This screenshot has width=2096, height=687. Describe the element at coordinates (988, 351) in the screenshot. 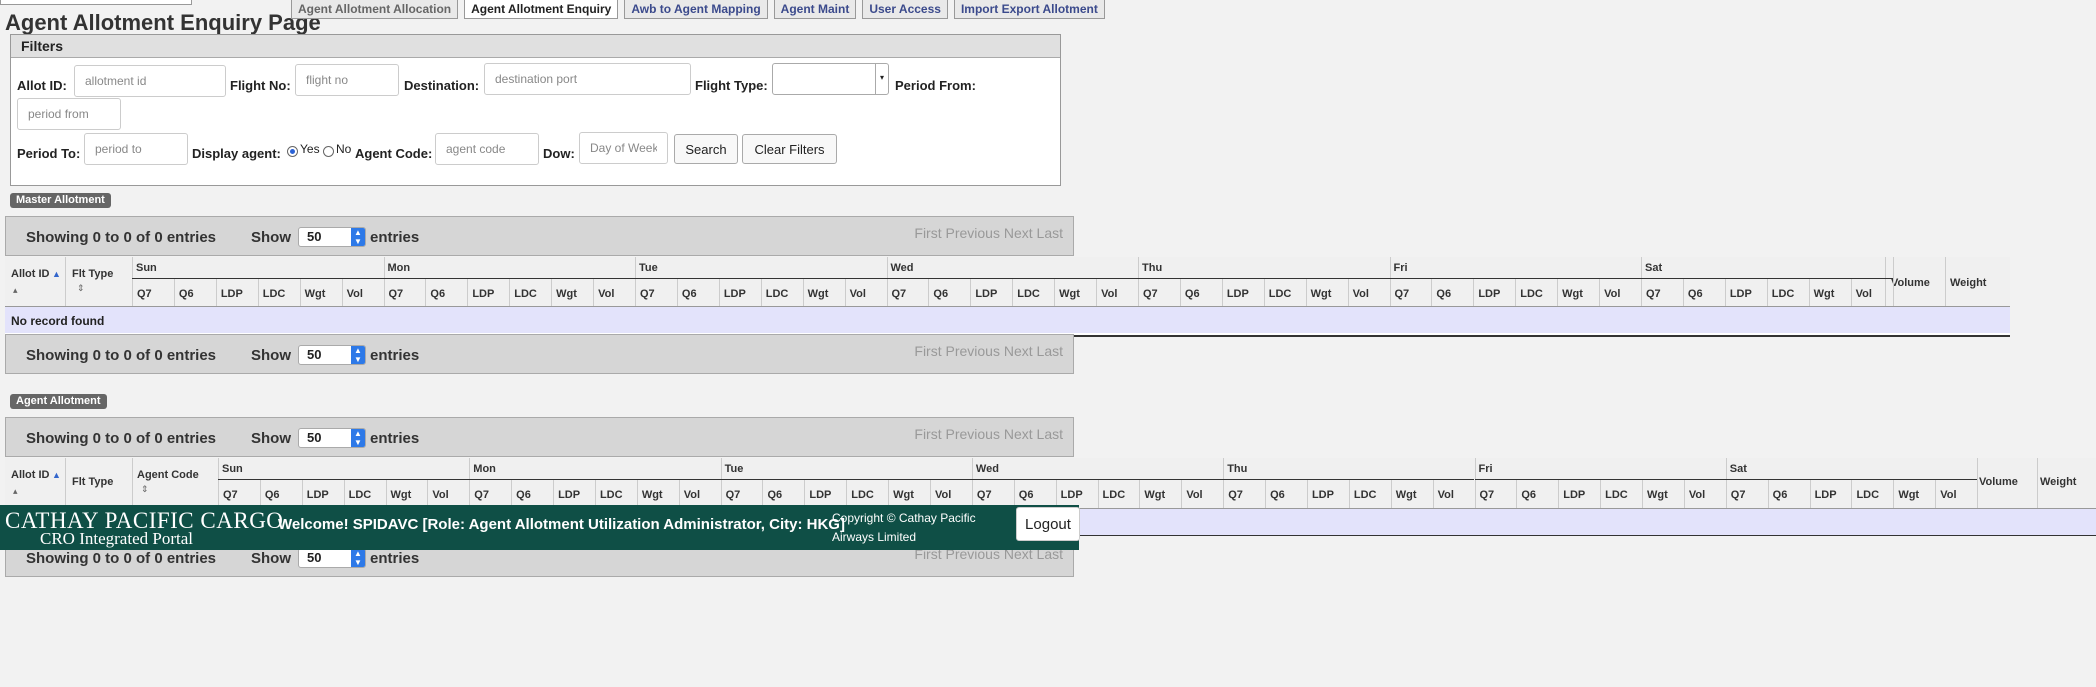

I see `master-pager-bottom: First Previous Next Last` at that location.